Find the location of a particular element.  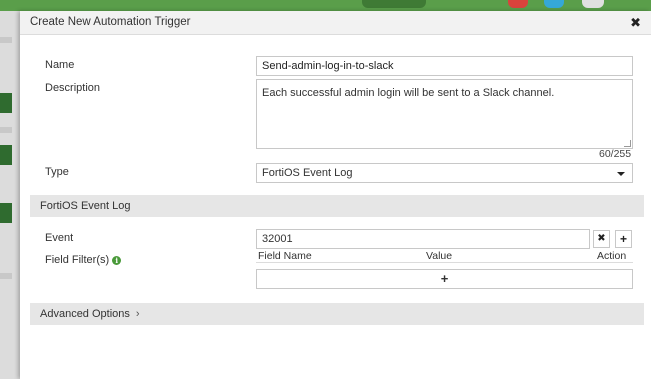

user-avatar is located at coordinates (593, 4).